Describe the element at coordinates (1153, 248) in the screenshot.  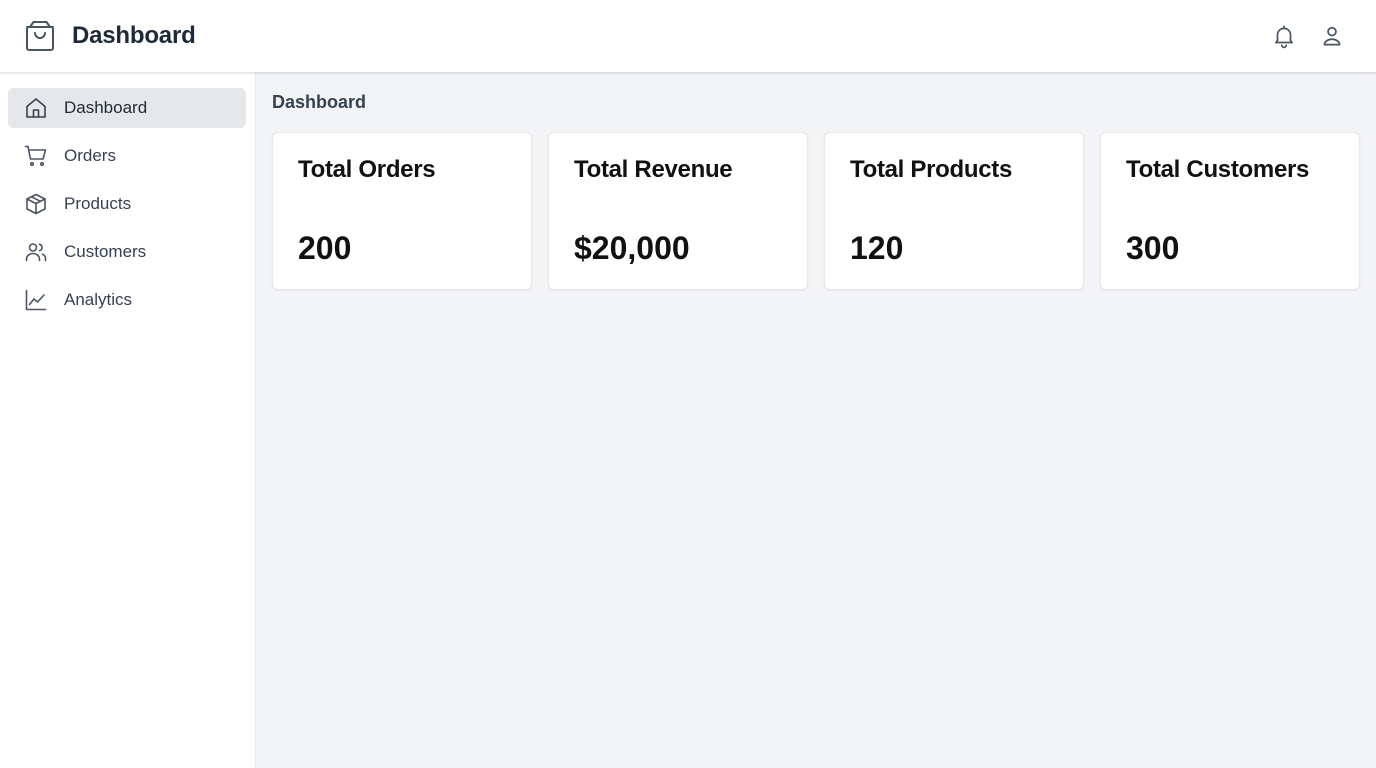
I see `card-value: 300` at that location.